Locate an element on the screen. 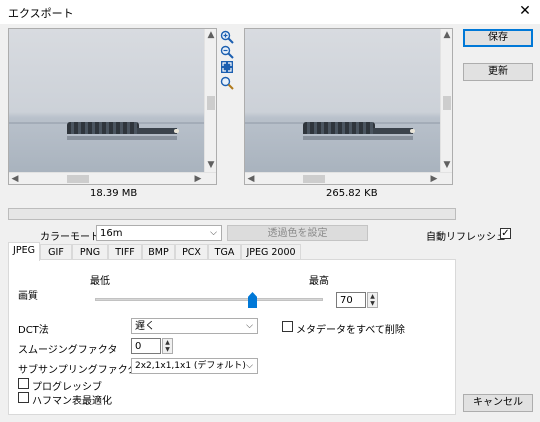  quality-value-field: 70 is located at coordinates (351, 300).